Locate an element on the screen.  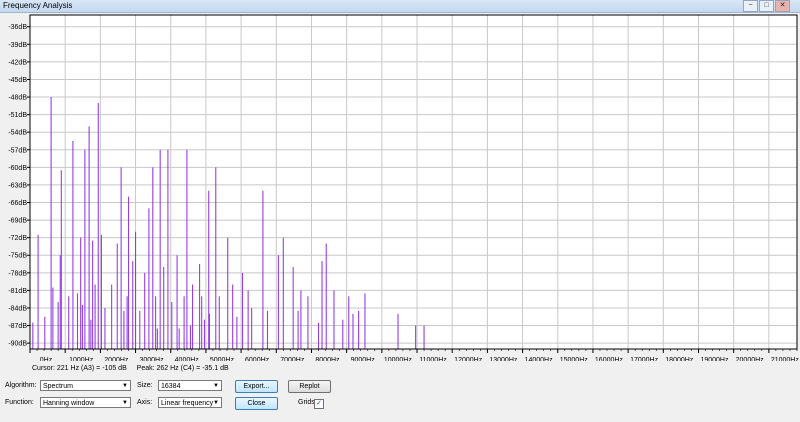
x-tick-label: 12000Hz is located at coordinates (468, 359).